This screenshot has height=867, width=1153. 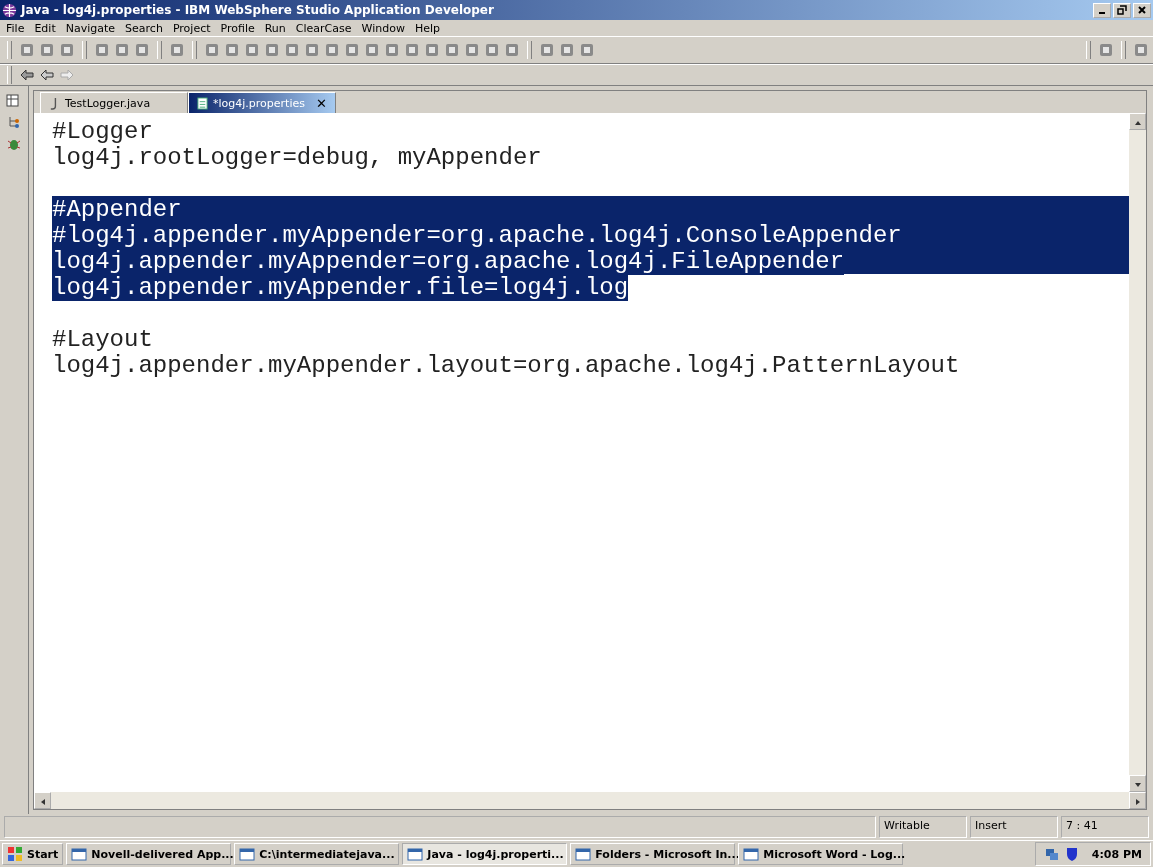 I want to click on code-line: log4j.appender.myAppender.layout=org.apache.log4j.PatternLayout, so click(x=506, y=365).